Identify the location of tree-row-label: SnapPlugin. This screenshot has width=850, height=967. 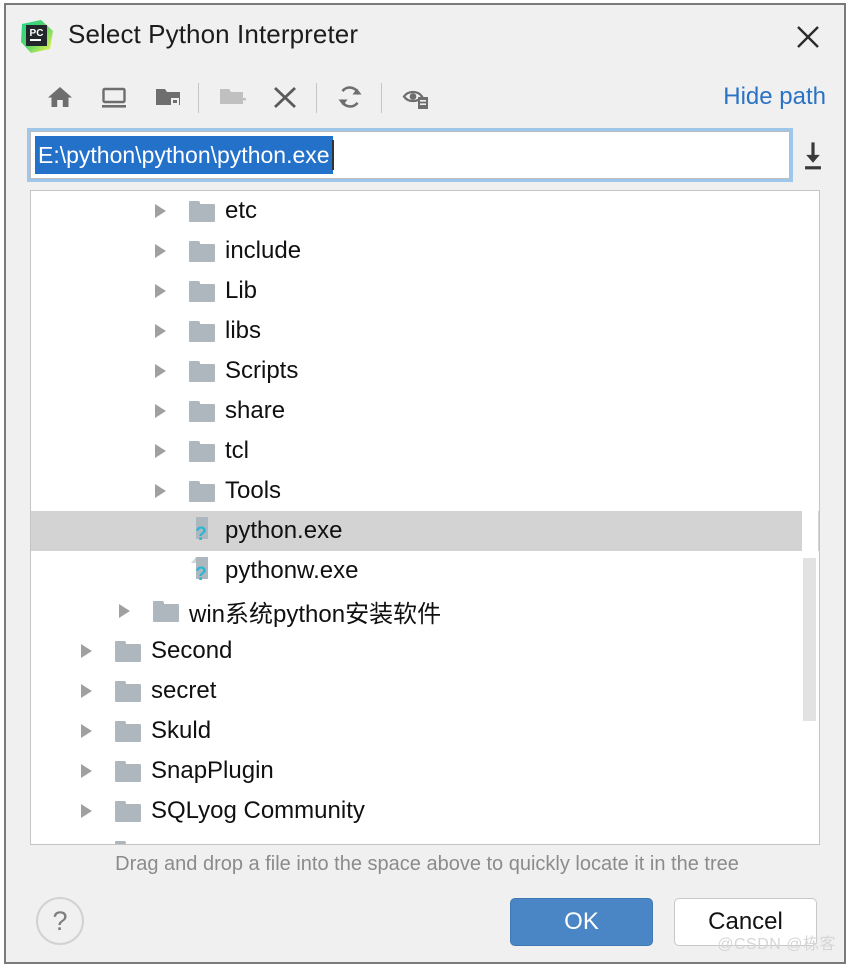
(212, 770).